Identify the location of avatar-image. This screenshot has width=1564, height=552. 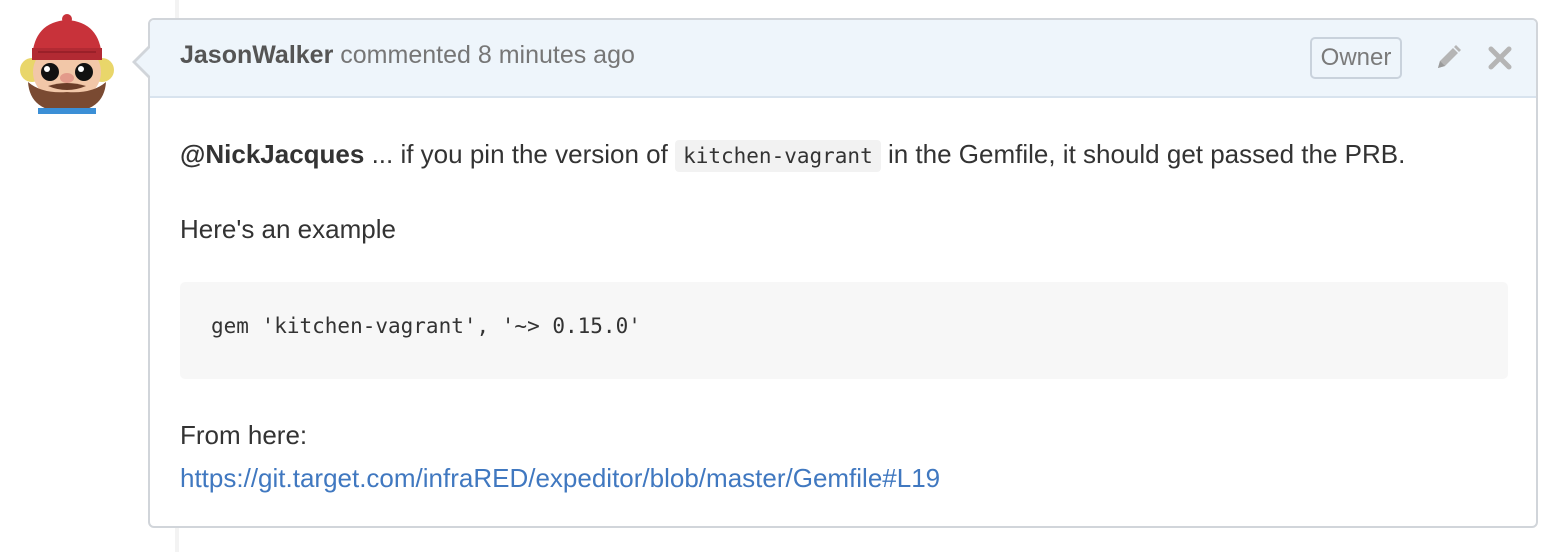
(67, 64).